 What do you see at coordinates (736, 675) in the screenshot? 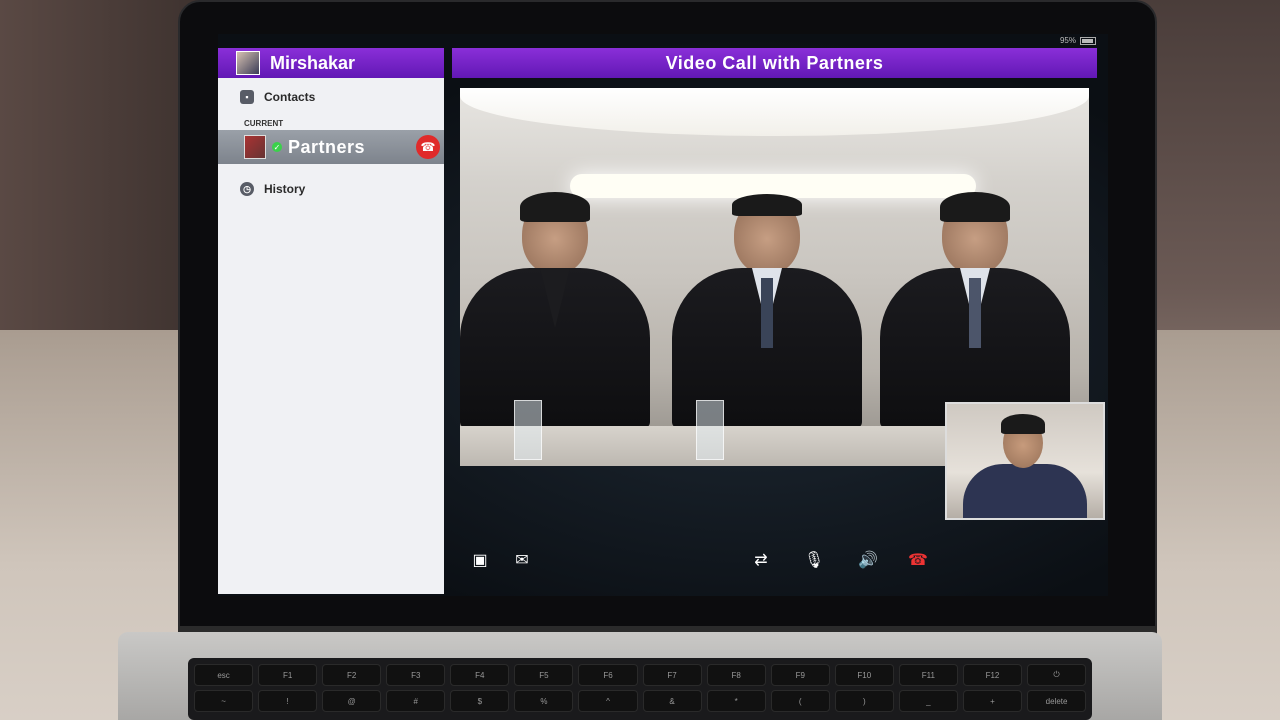
I see `keyboard-key: F8` at bounding box center [736, 675].